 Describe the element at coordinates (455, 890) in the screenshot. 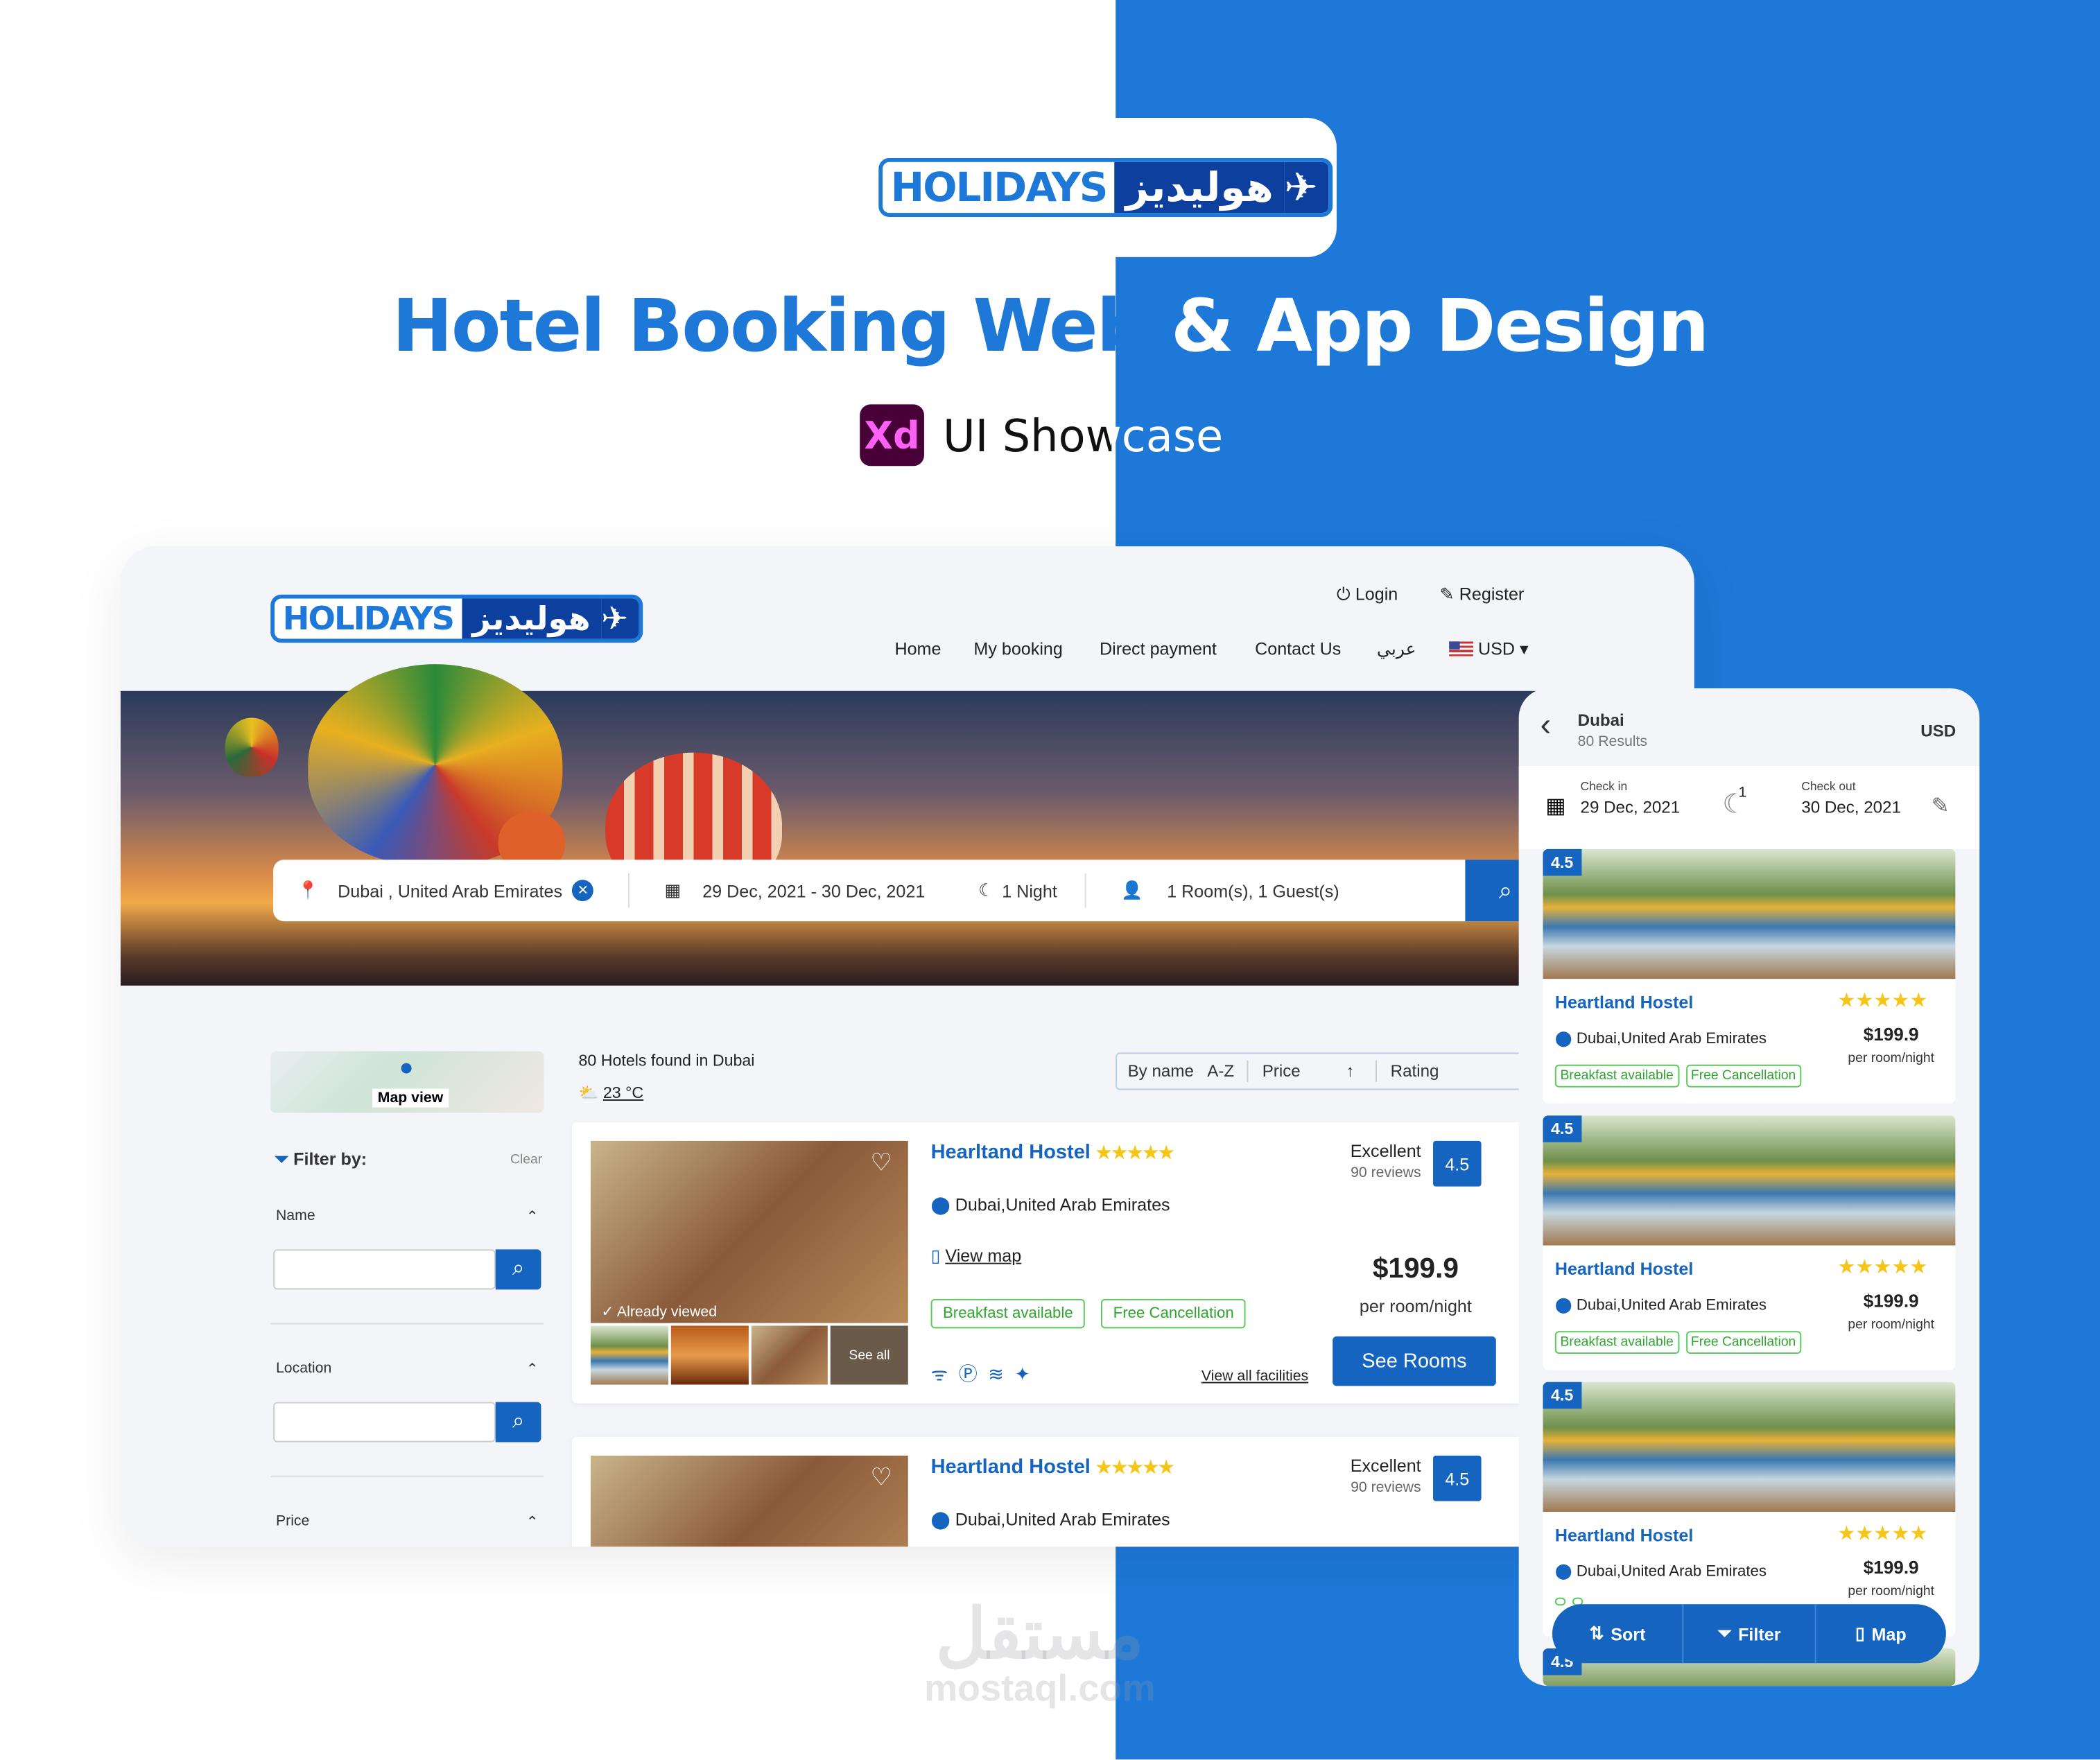

I see `destination-input: Dubai , United Arab Emirates` at that location.